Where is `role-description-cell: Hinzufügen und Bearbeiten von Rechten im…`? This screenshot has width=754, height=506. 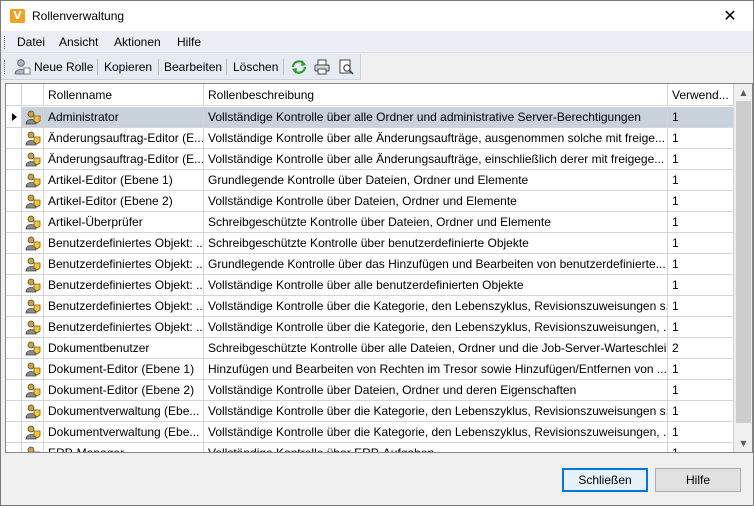 role-description-cell: Hinzufügen und Bearbeiten von Rechten im… is located at coordinates (436, 369).